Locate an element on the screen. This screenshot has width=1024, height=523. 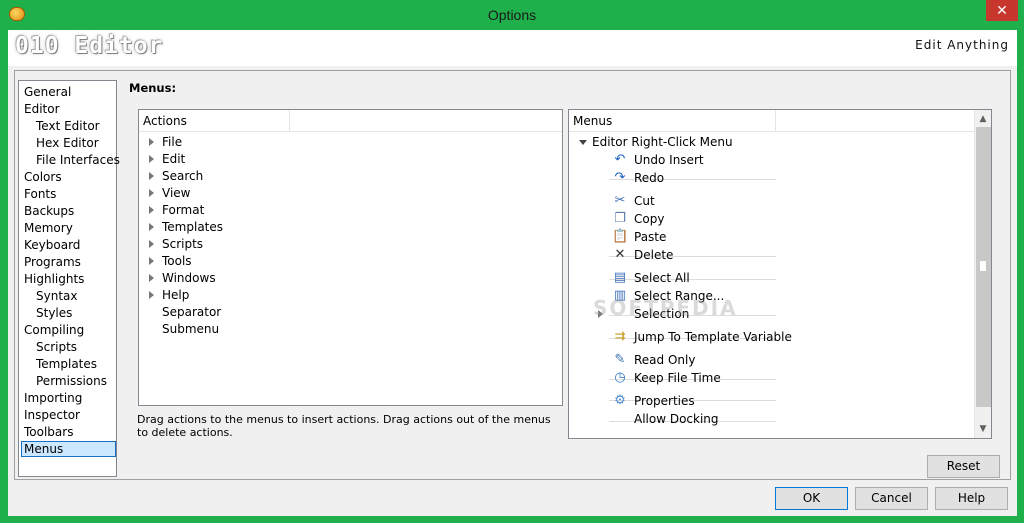
action-label: Windows is located at coordinates (189, 278).